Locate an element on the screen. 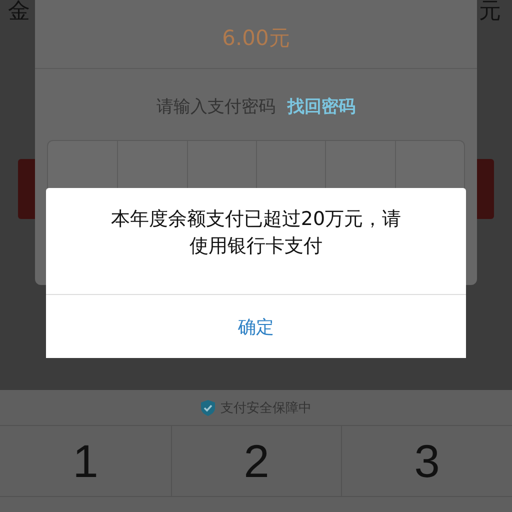  payment-amount: 6.00元 is located at coordinates (256, 38).